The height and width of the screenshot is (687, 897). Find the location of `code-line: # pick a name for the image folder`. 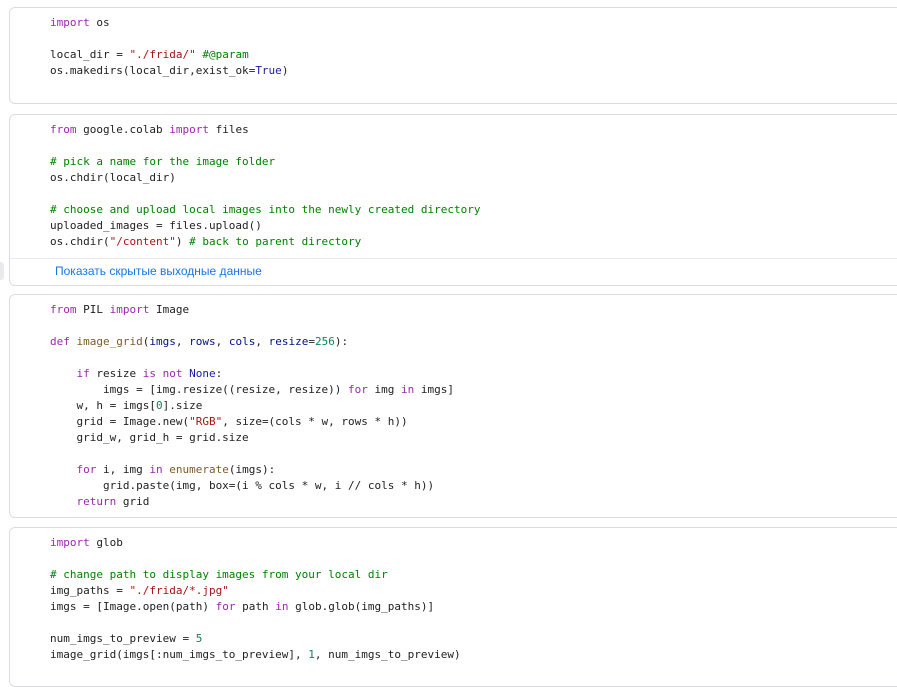

code-line: # pick a name for the image folder is located at coordinates (470, 162).